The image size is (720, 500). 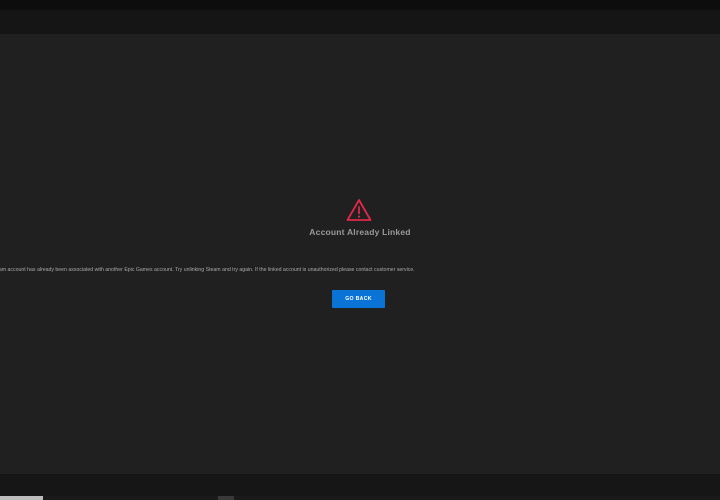 I want to click on warning-triangle-icon, so click(x=359, y=210).